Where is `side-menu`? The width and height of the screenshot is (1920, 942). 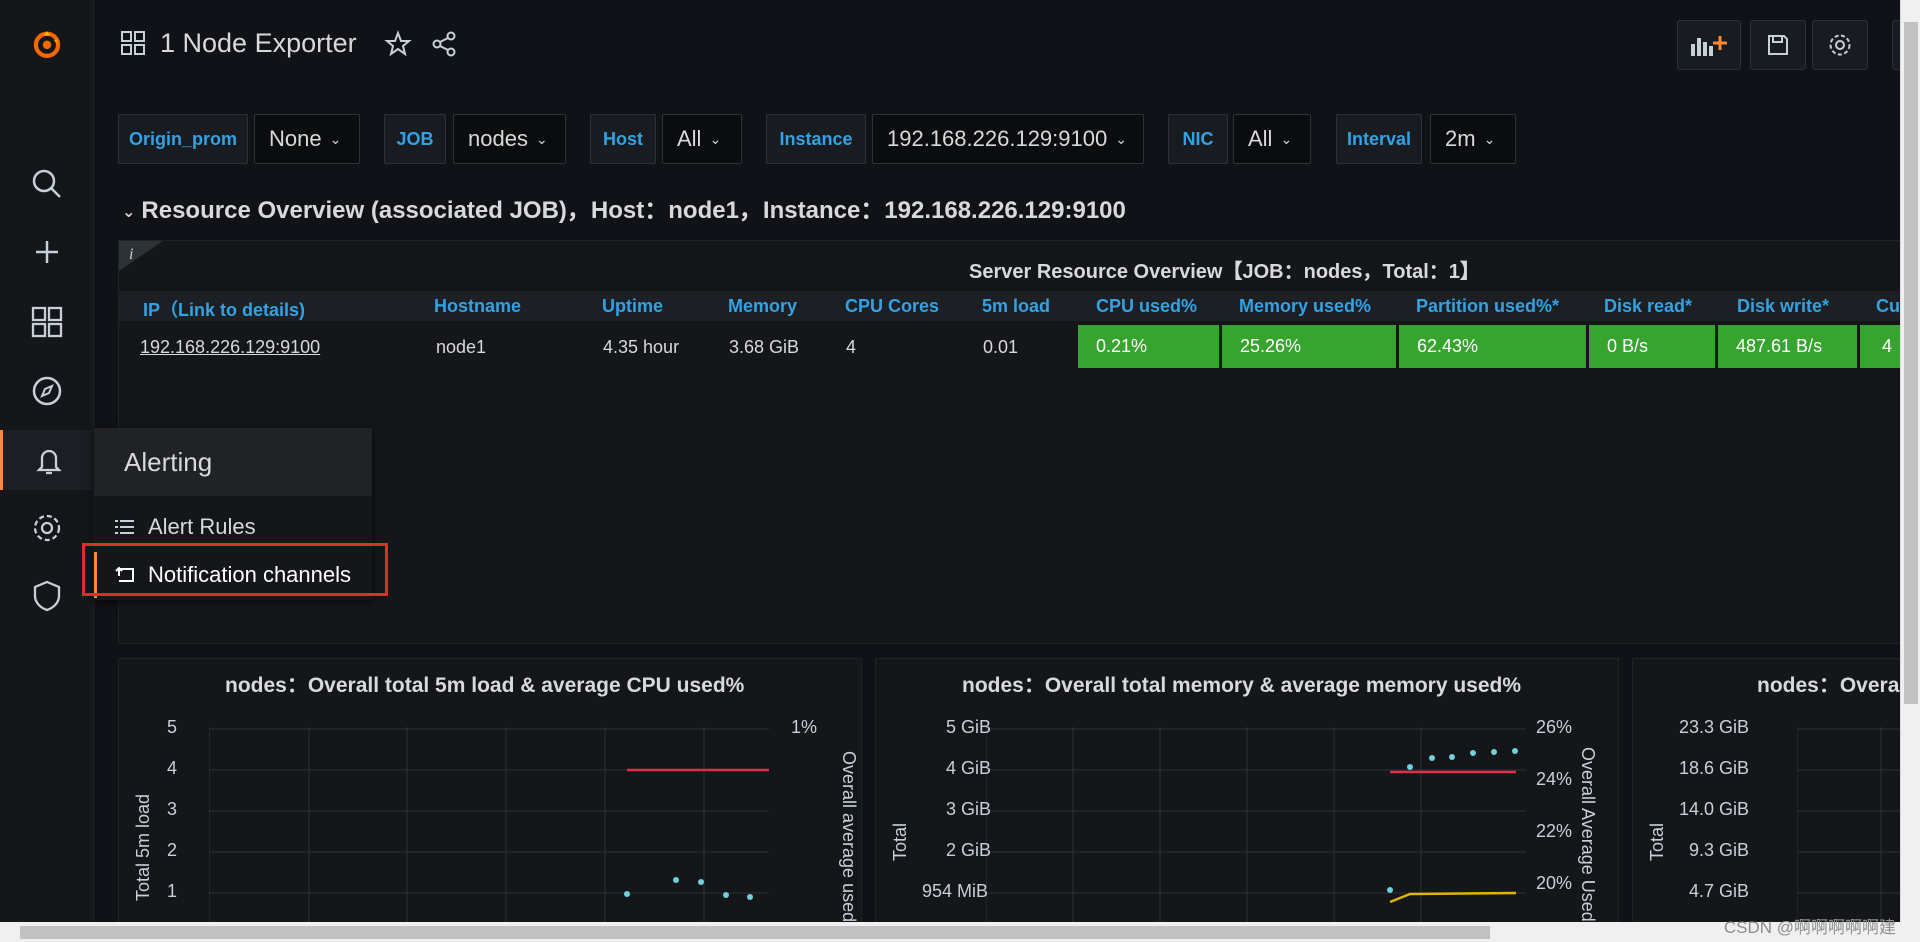 side-menu is located at coordinates (47, 471).